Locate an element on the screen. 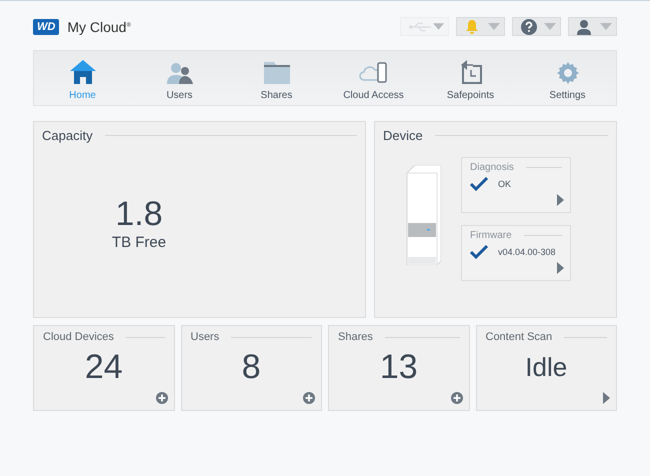 Image resolution: width=650 pixels, height=476 pixels. tile-title: Users is located at coordinates (205, 337).